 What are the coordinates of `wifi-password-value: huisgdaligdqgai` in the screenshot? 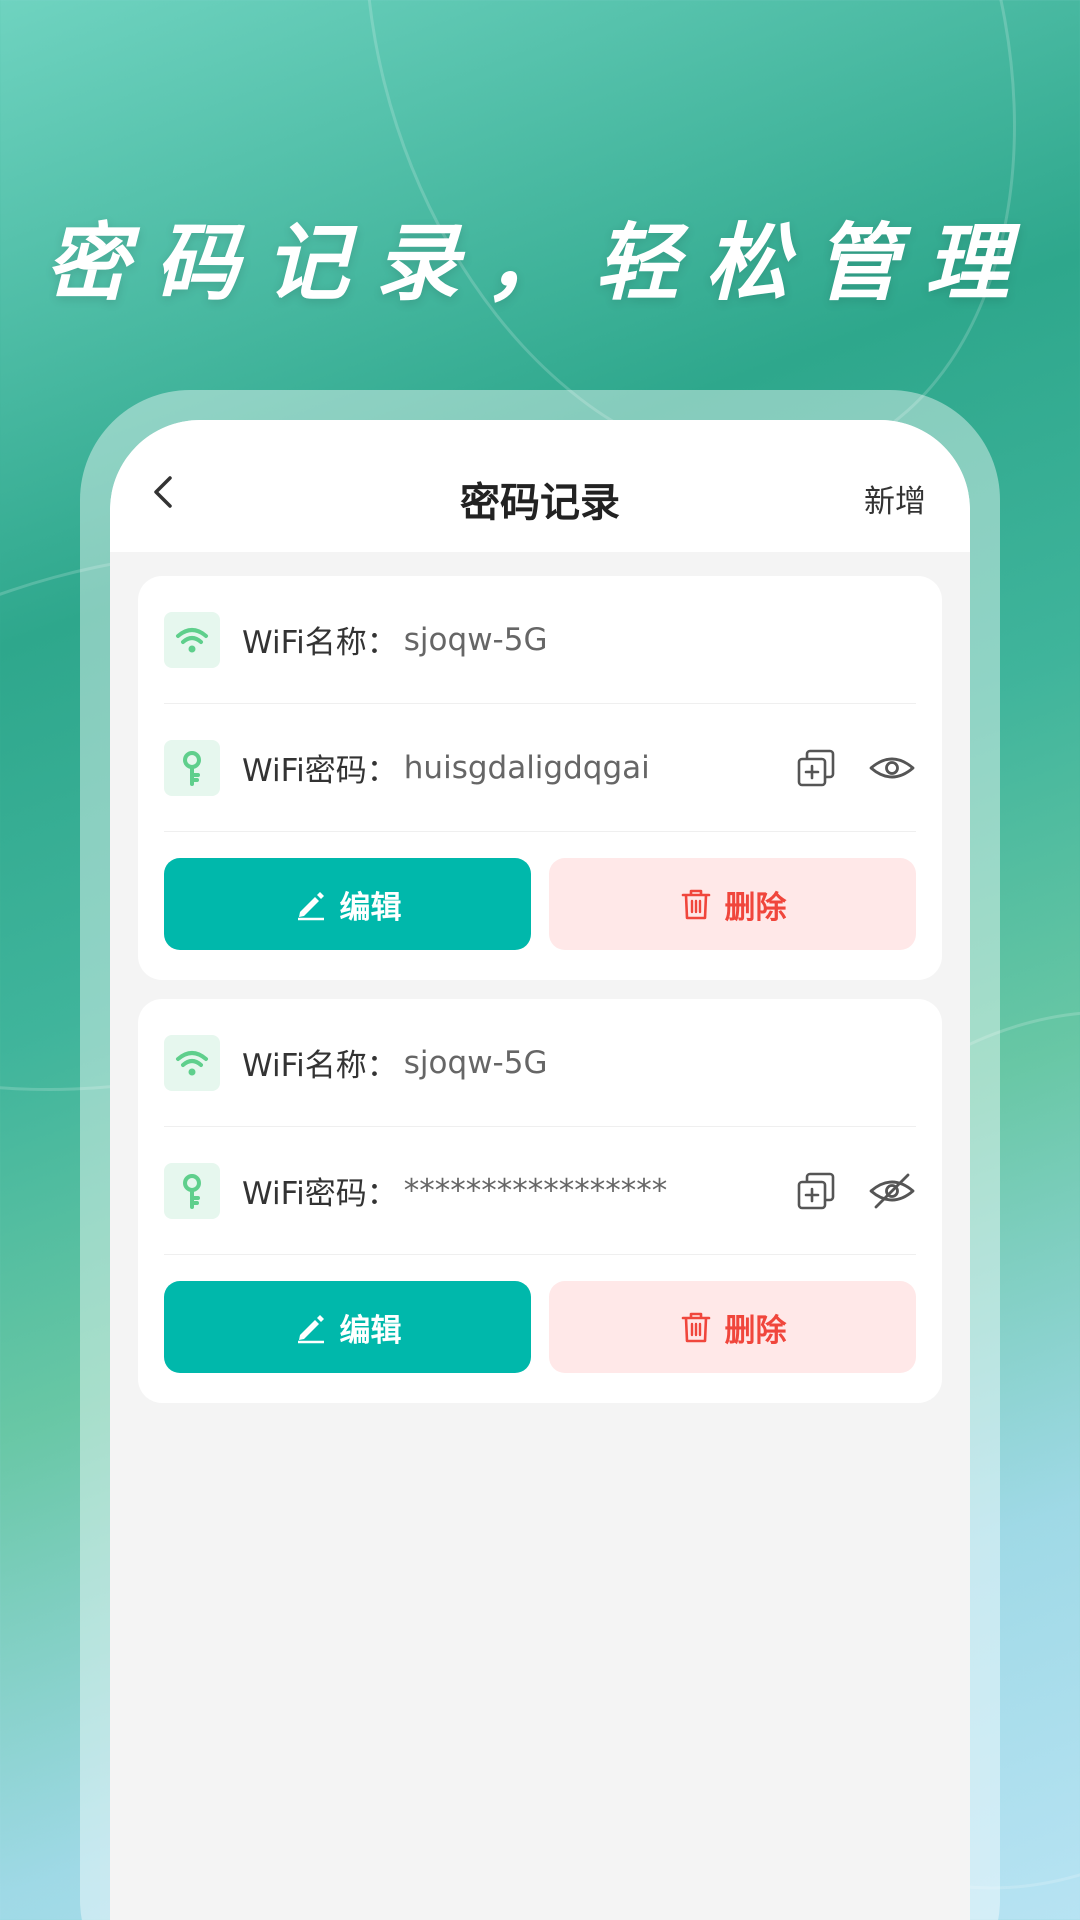 It's located at (526, 767).